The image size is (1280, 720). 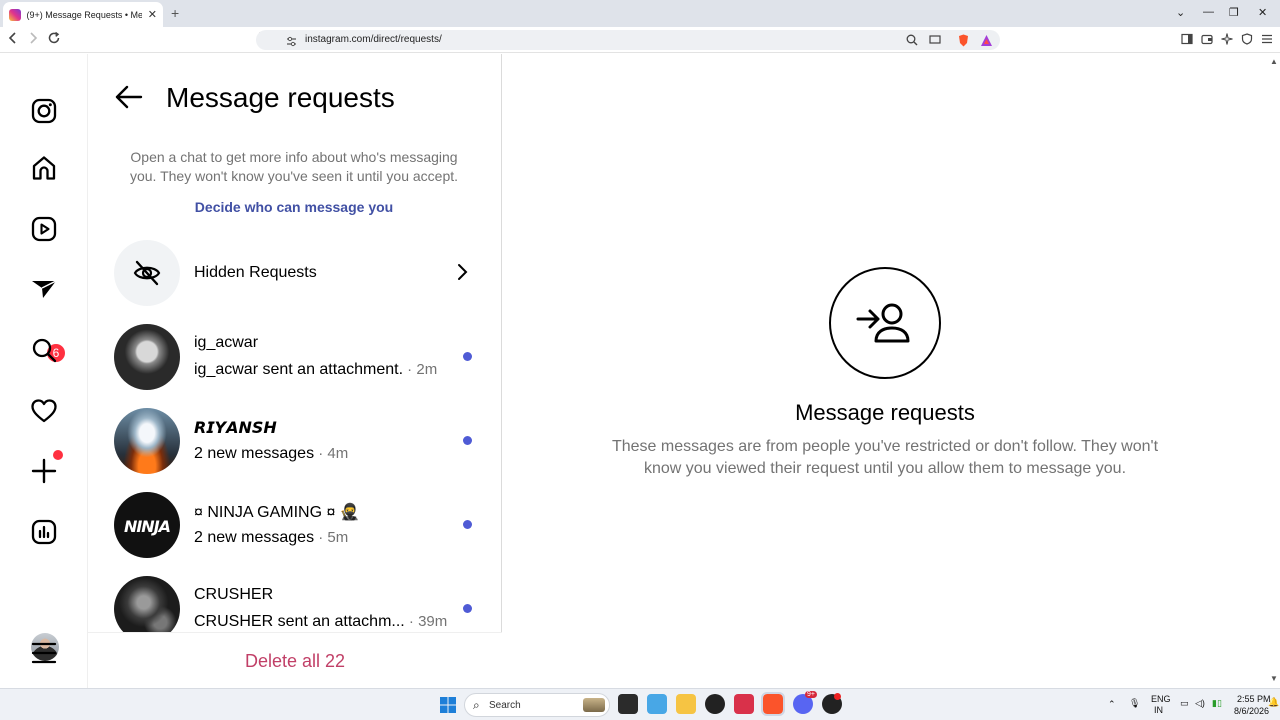 What do you see at coordinates (1274, 61) in the screenshot?
I see `scroll-up-icon: ▲` at bounding box center [1274, 61].